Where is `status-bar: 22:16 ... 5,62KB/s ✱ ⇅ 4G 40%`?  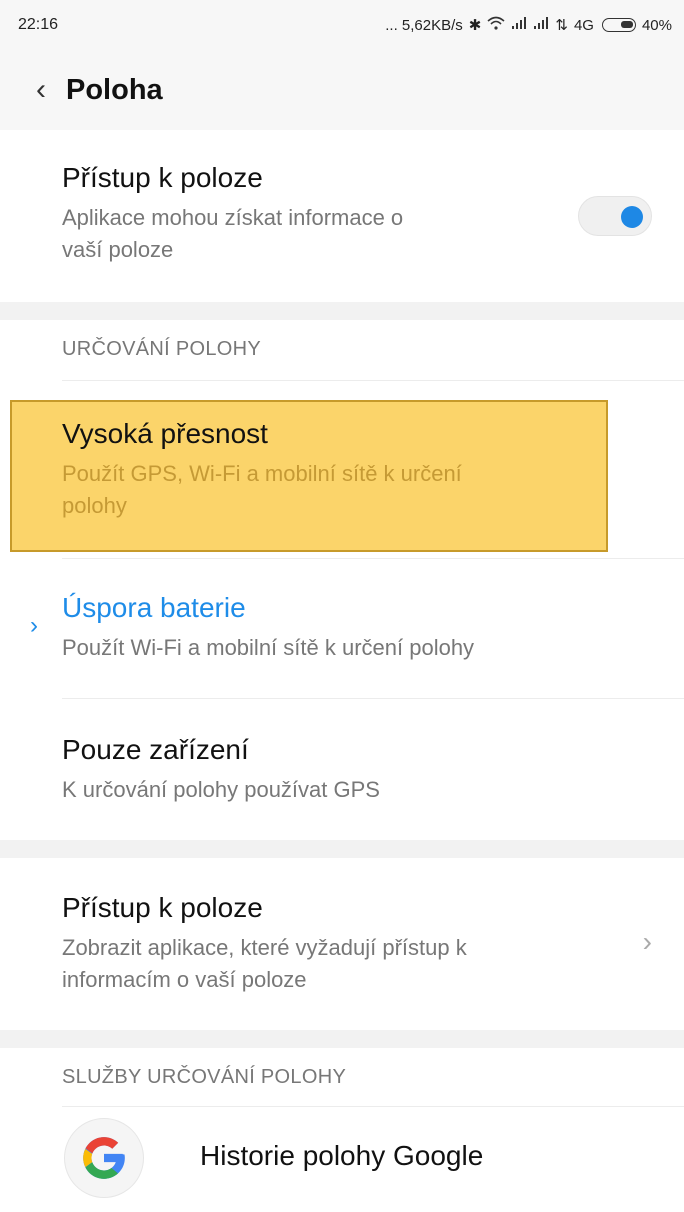 status-bar: 22:16 ... 5,62KB/s ✱ ⇅ 4G 40% is located at coordinates (342, 25).